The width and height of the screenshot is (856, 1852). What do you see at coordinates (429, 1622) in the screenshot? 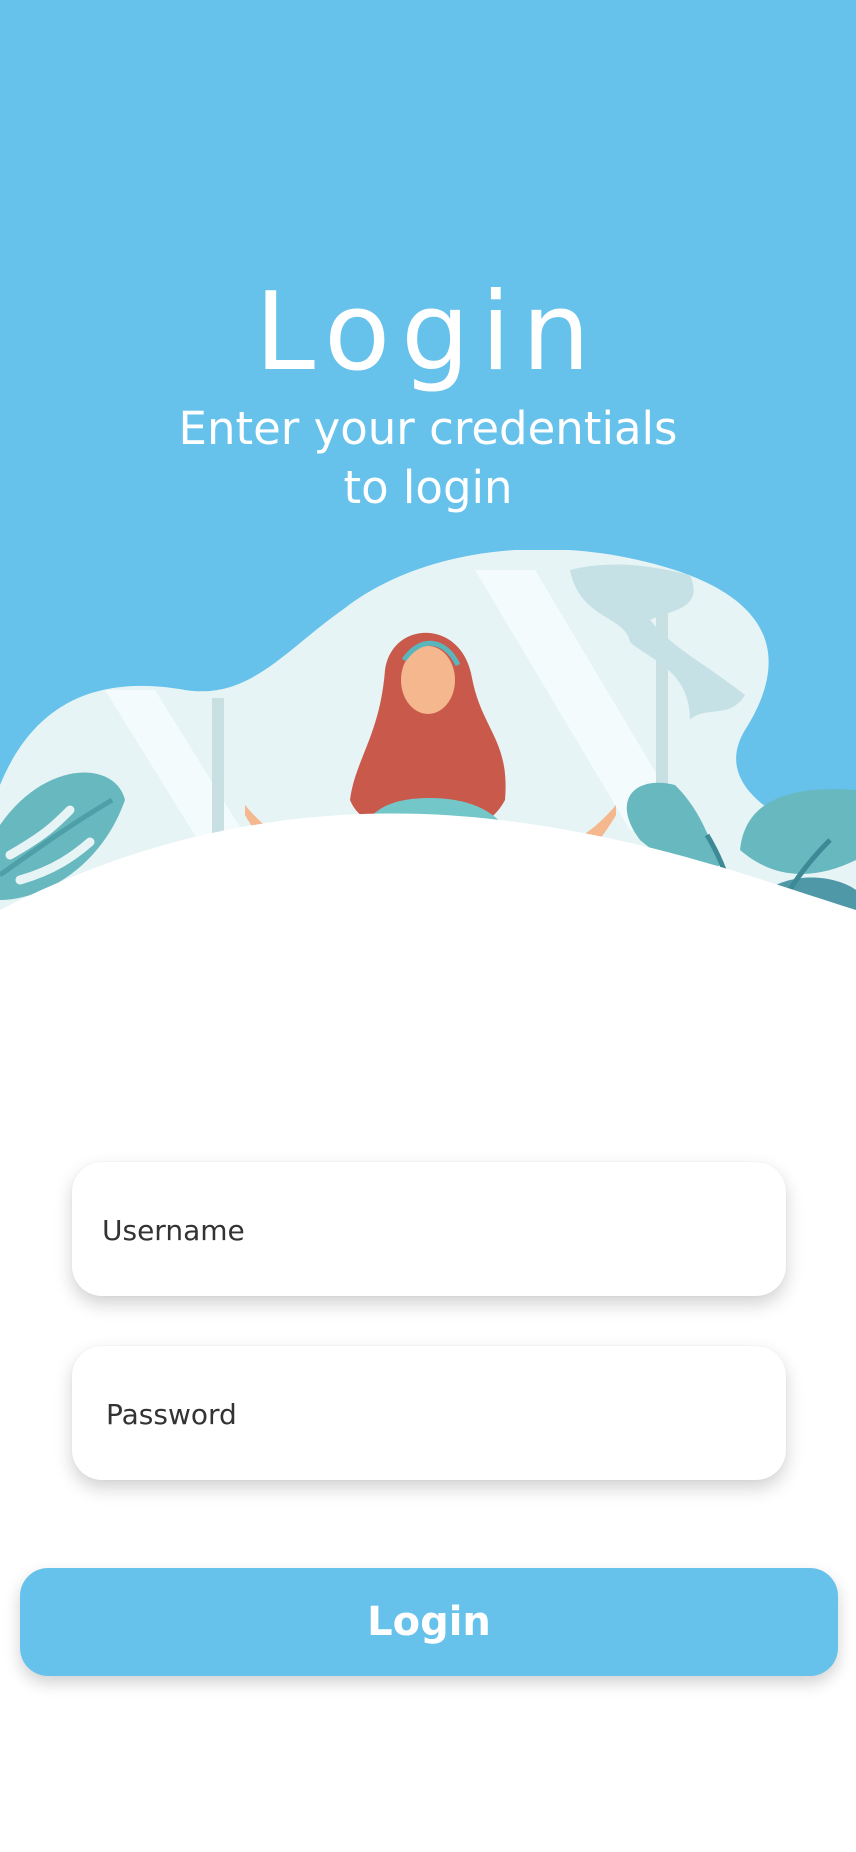
I see `login-button: Login` at bounding box center [429, 1622].